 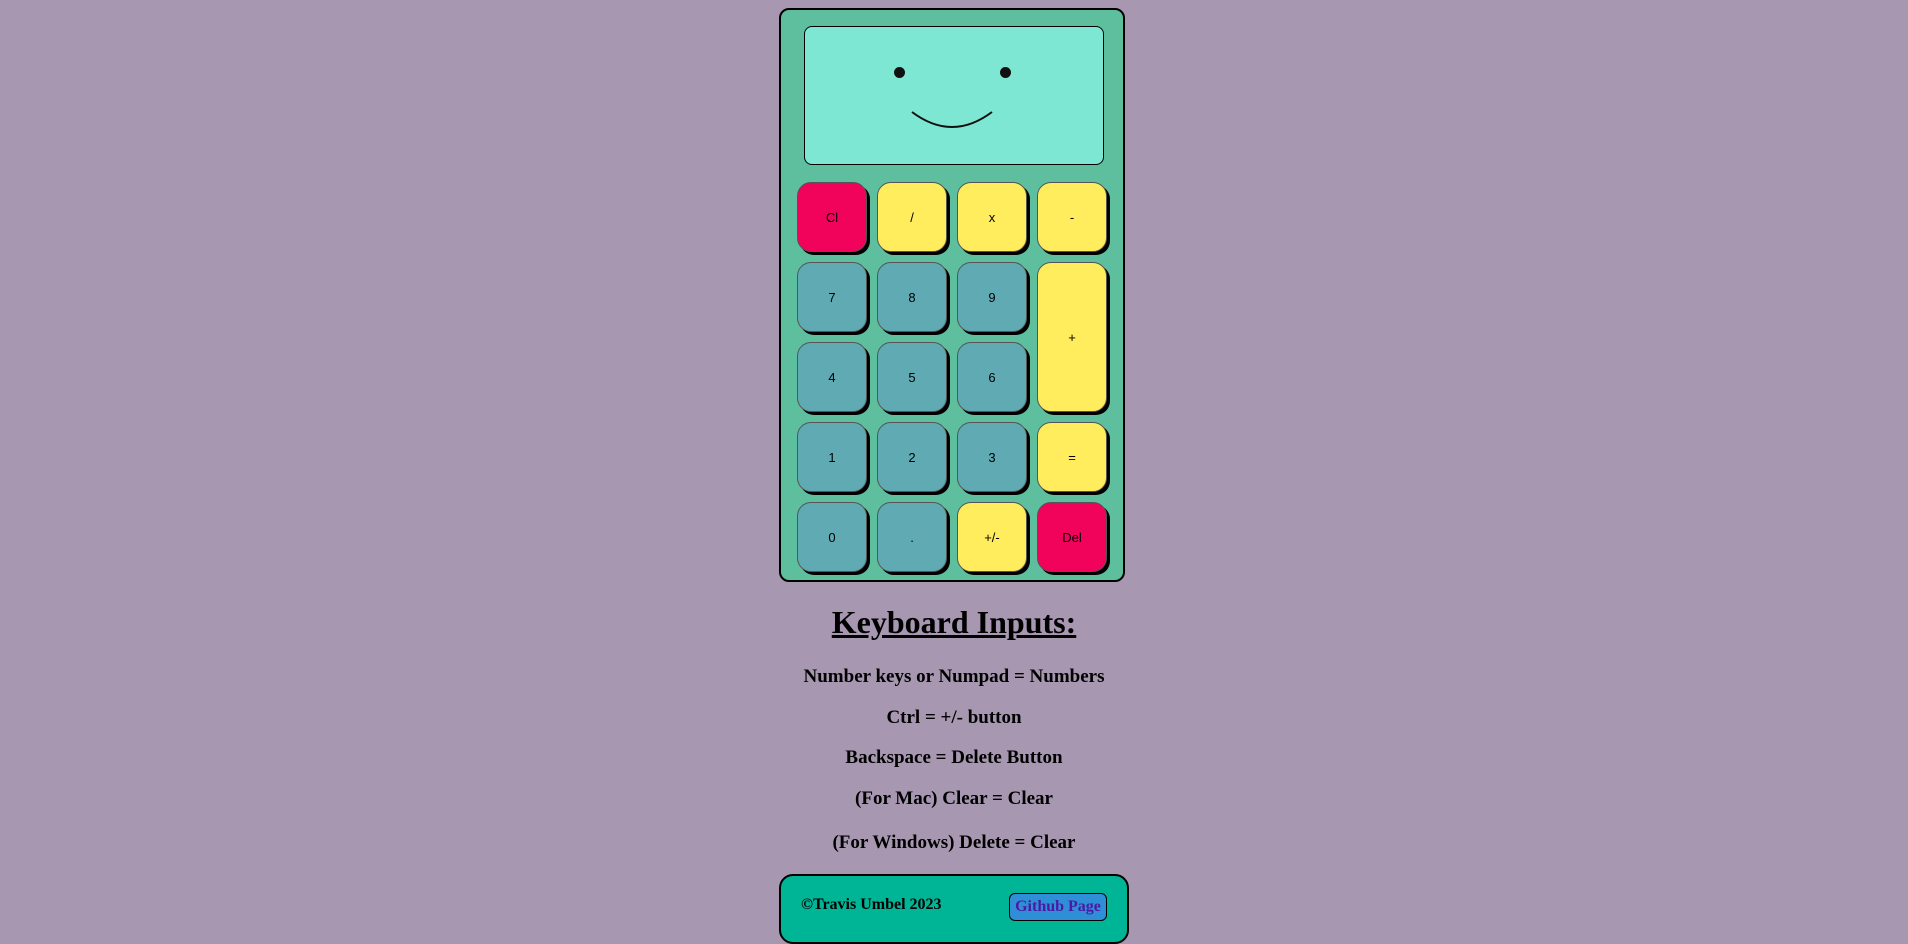 What do you see at coordinates (954, 676) in the screenshot?
I see `keyboard-hint-numbers: Number keys or Numpad = Numbers` at bounding box center [954, 676].